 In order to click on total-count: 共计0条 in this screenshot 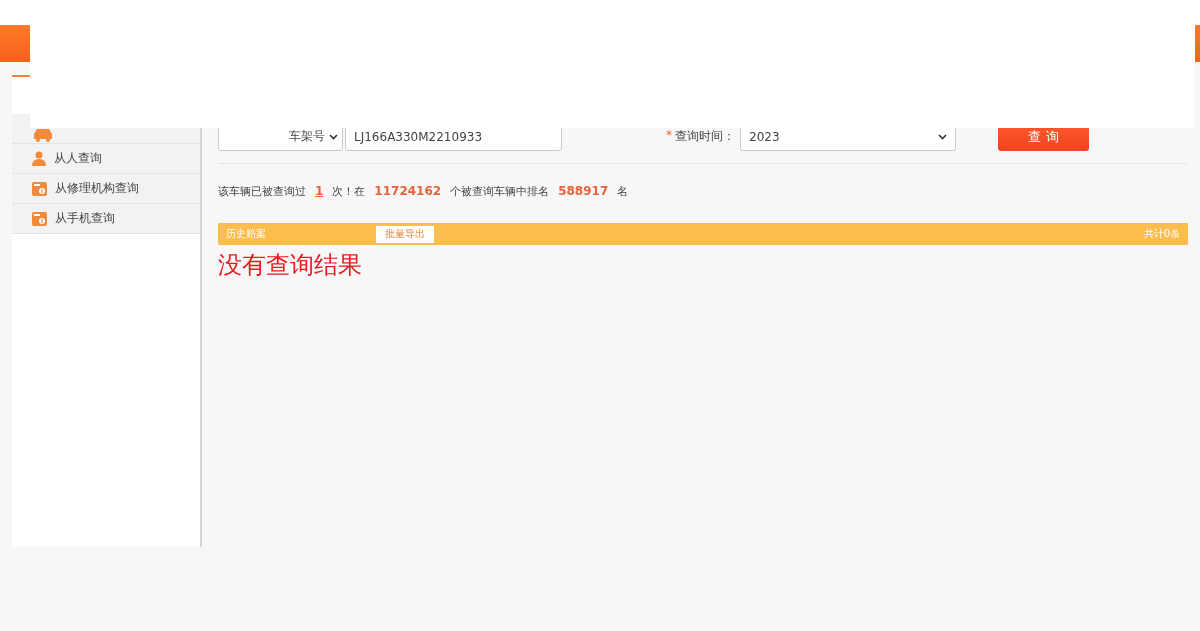, I will do `click(1161, 234)`.